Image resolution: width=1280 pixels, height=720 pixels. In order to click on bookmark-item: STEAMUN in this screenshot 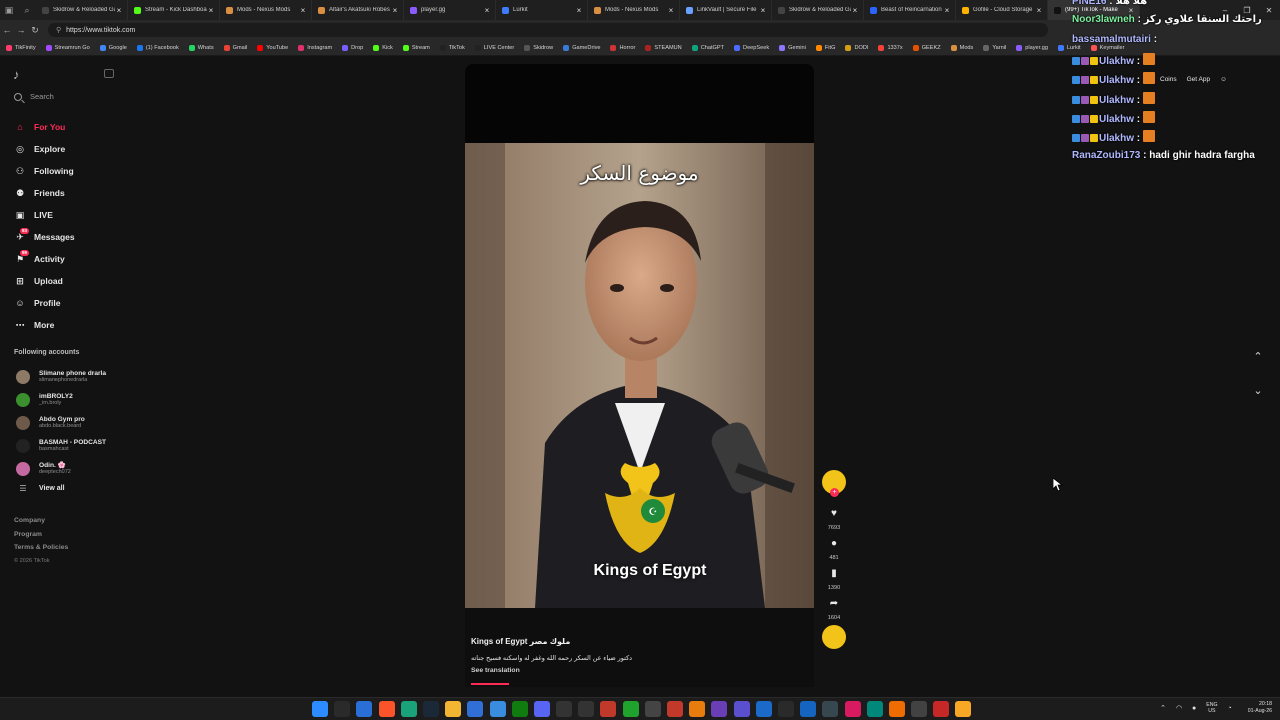, I will do `click(663, 47)`.